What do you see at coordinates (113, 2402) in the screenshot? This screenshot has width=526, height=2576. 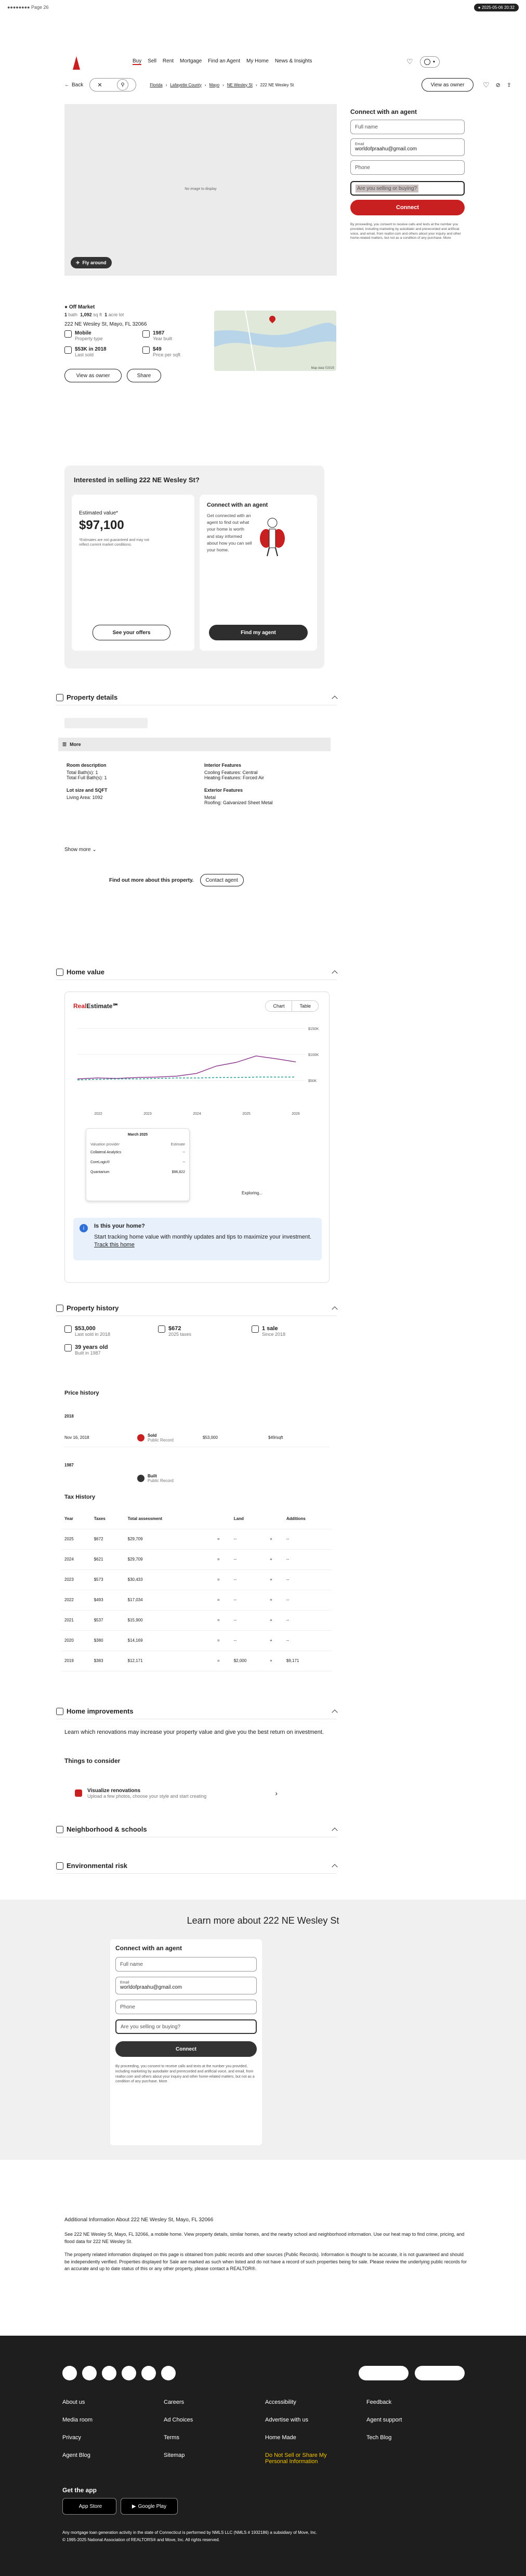 I see `footer-link: About us` at bounding box center [113, 2402].